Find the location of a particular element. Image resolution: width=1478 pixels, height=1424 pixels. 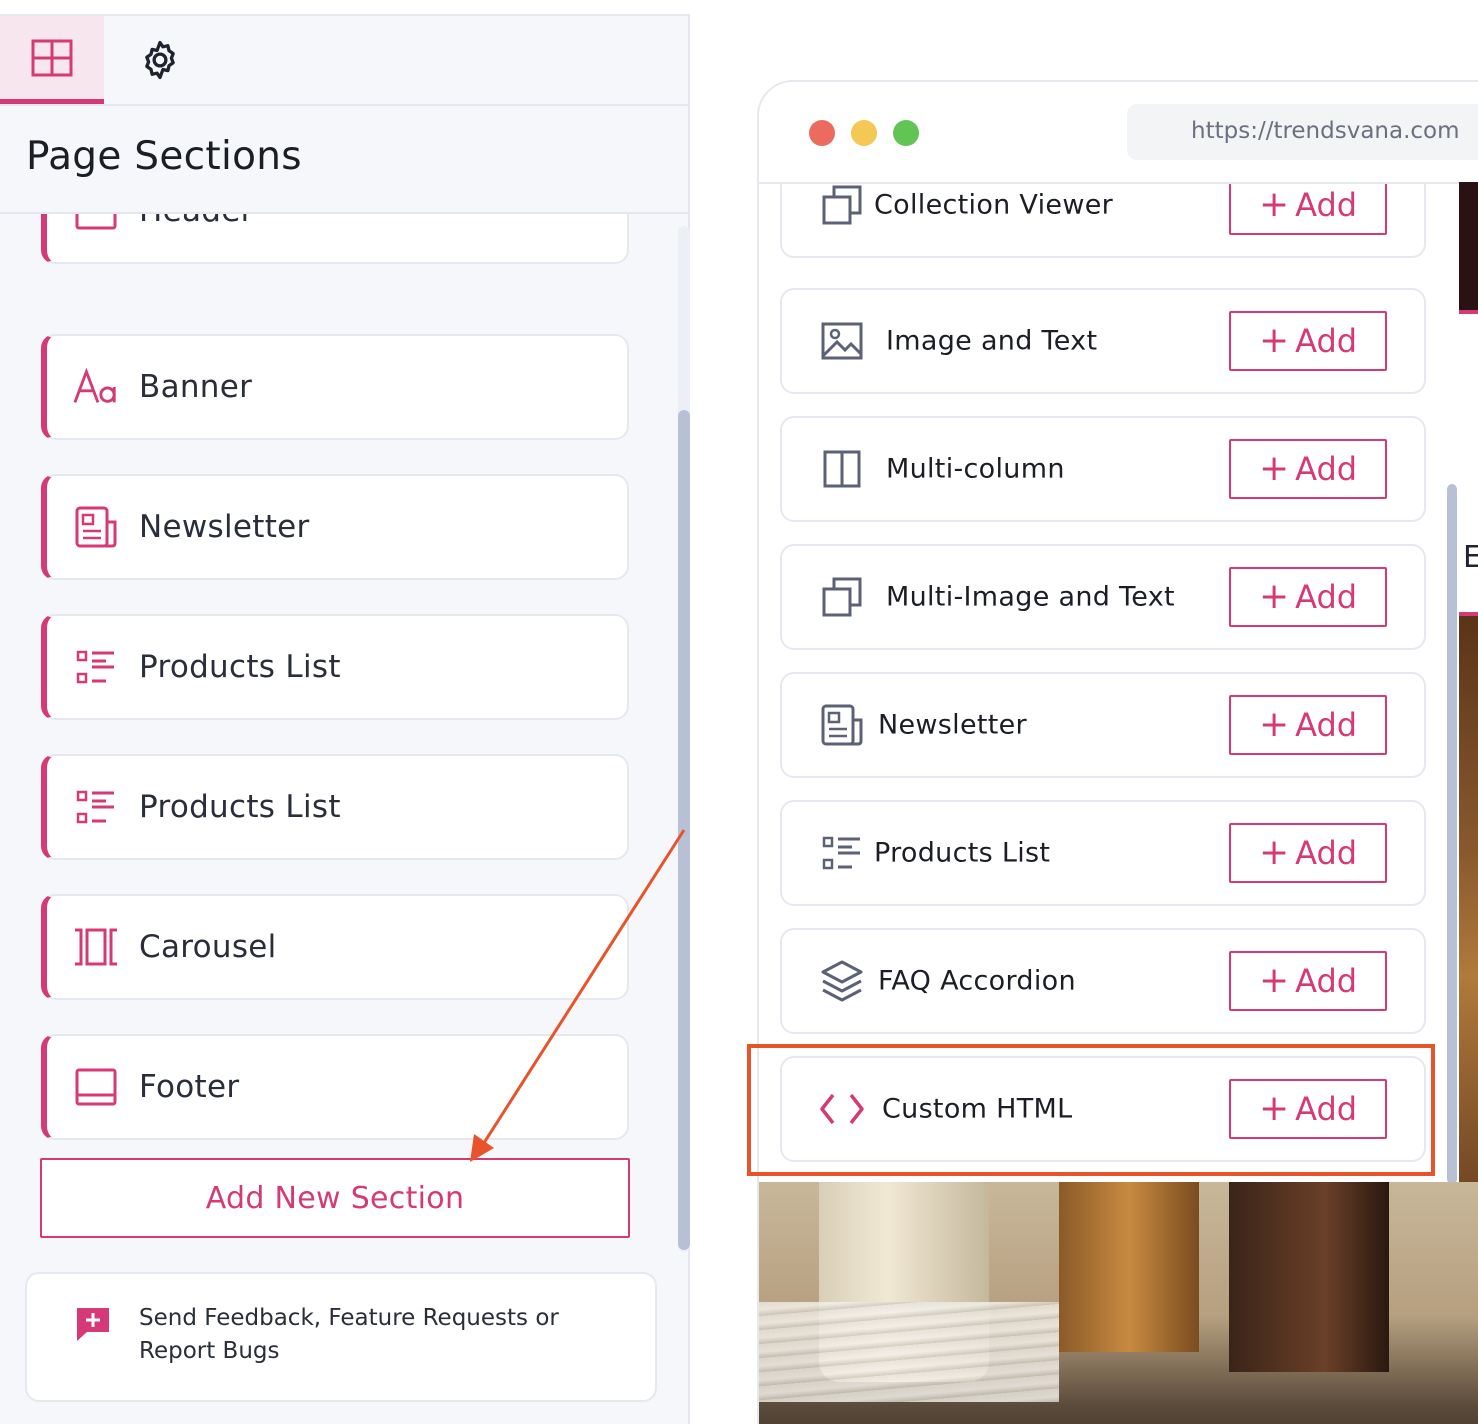

sections-scrollbar is located at coordinates (684, 739).